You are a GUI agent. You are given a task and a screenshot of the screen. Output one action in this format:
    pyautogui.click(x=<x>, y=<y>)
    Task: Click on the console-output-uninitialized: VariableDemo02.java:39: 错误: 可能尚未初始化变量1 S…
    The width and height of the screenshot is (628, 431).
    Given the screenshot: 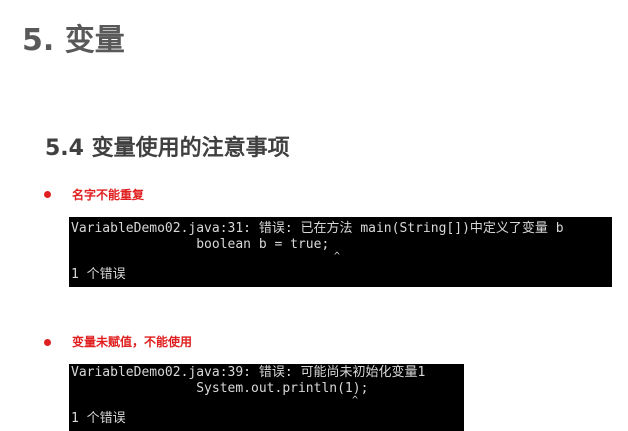 What is the action you would take?
    pyautogui.click(x=266, y=397)
    